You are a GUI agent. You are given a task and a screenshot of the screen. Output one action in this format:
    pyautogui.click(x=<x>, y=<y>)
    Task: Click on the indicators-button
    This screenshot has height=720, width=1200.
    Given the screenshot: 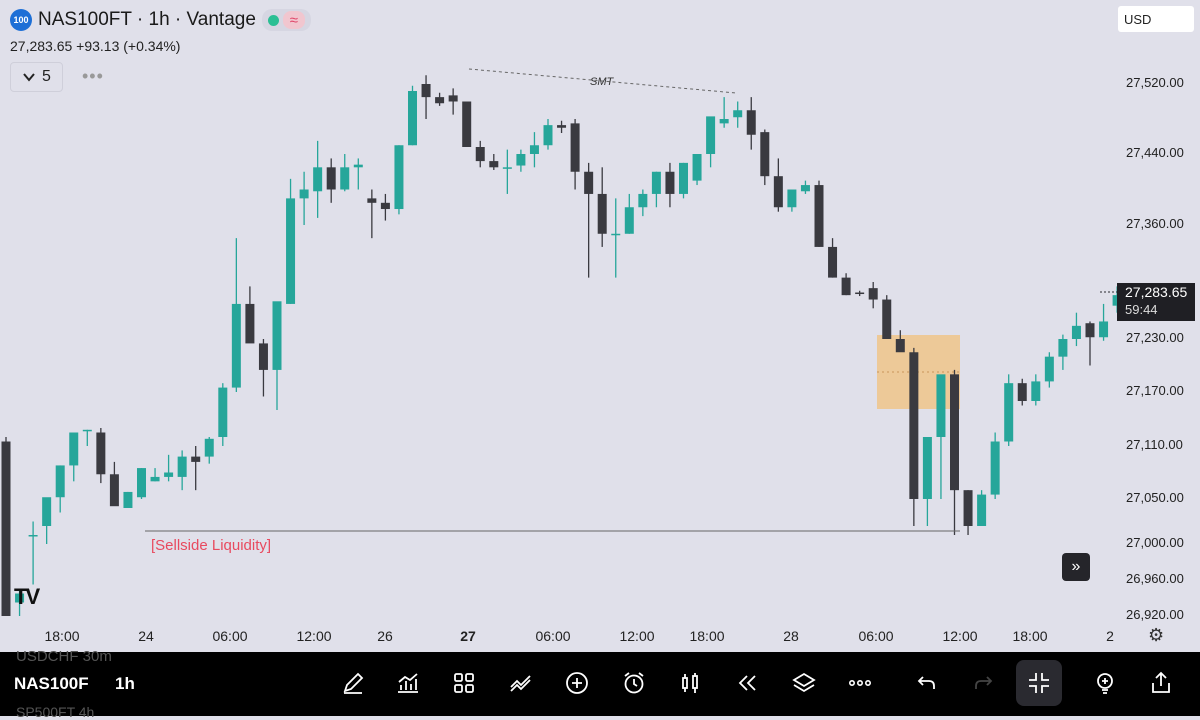 What is the action you would take?
    pyautogui.click(x=408, y=683)
    